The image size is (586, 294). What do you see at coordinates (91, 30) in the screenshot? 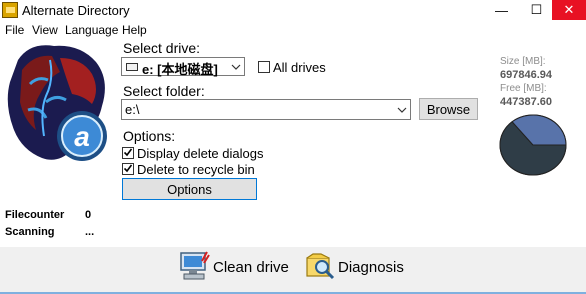
I see `menu-language: Language` at bounding box center [91, 30].